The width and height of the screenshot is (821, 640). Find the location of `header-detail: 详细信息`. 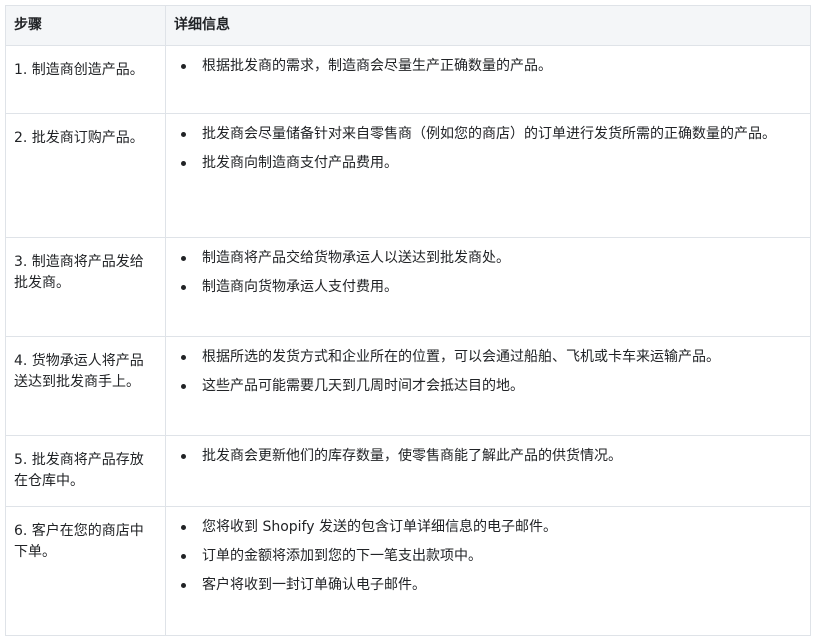

header-detail: 详细信息 is located at coordinates (488, 25).